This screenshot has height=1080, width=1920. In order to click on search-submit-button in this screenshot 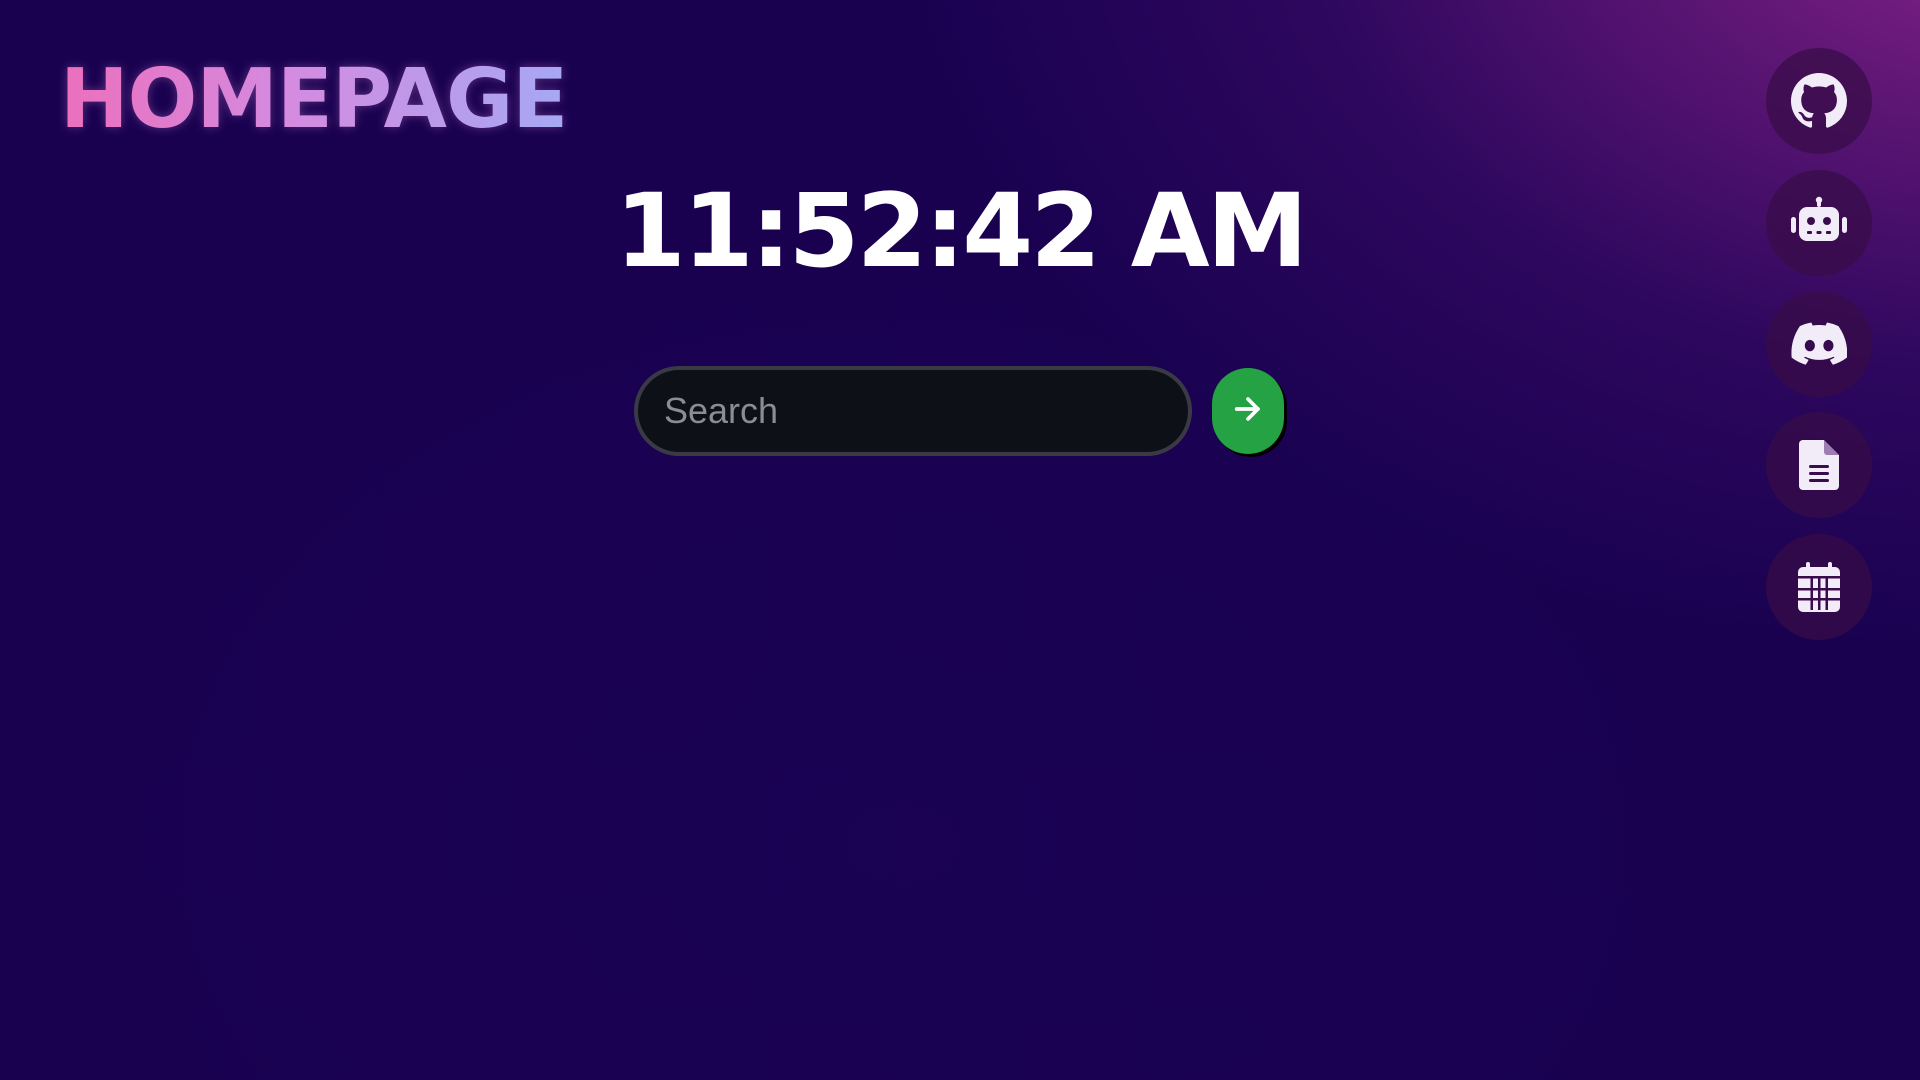, I will do `click(1248, 411)`.